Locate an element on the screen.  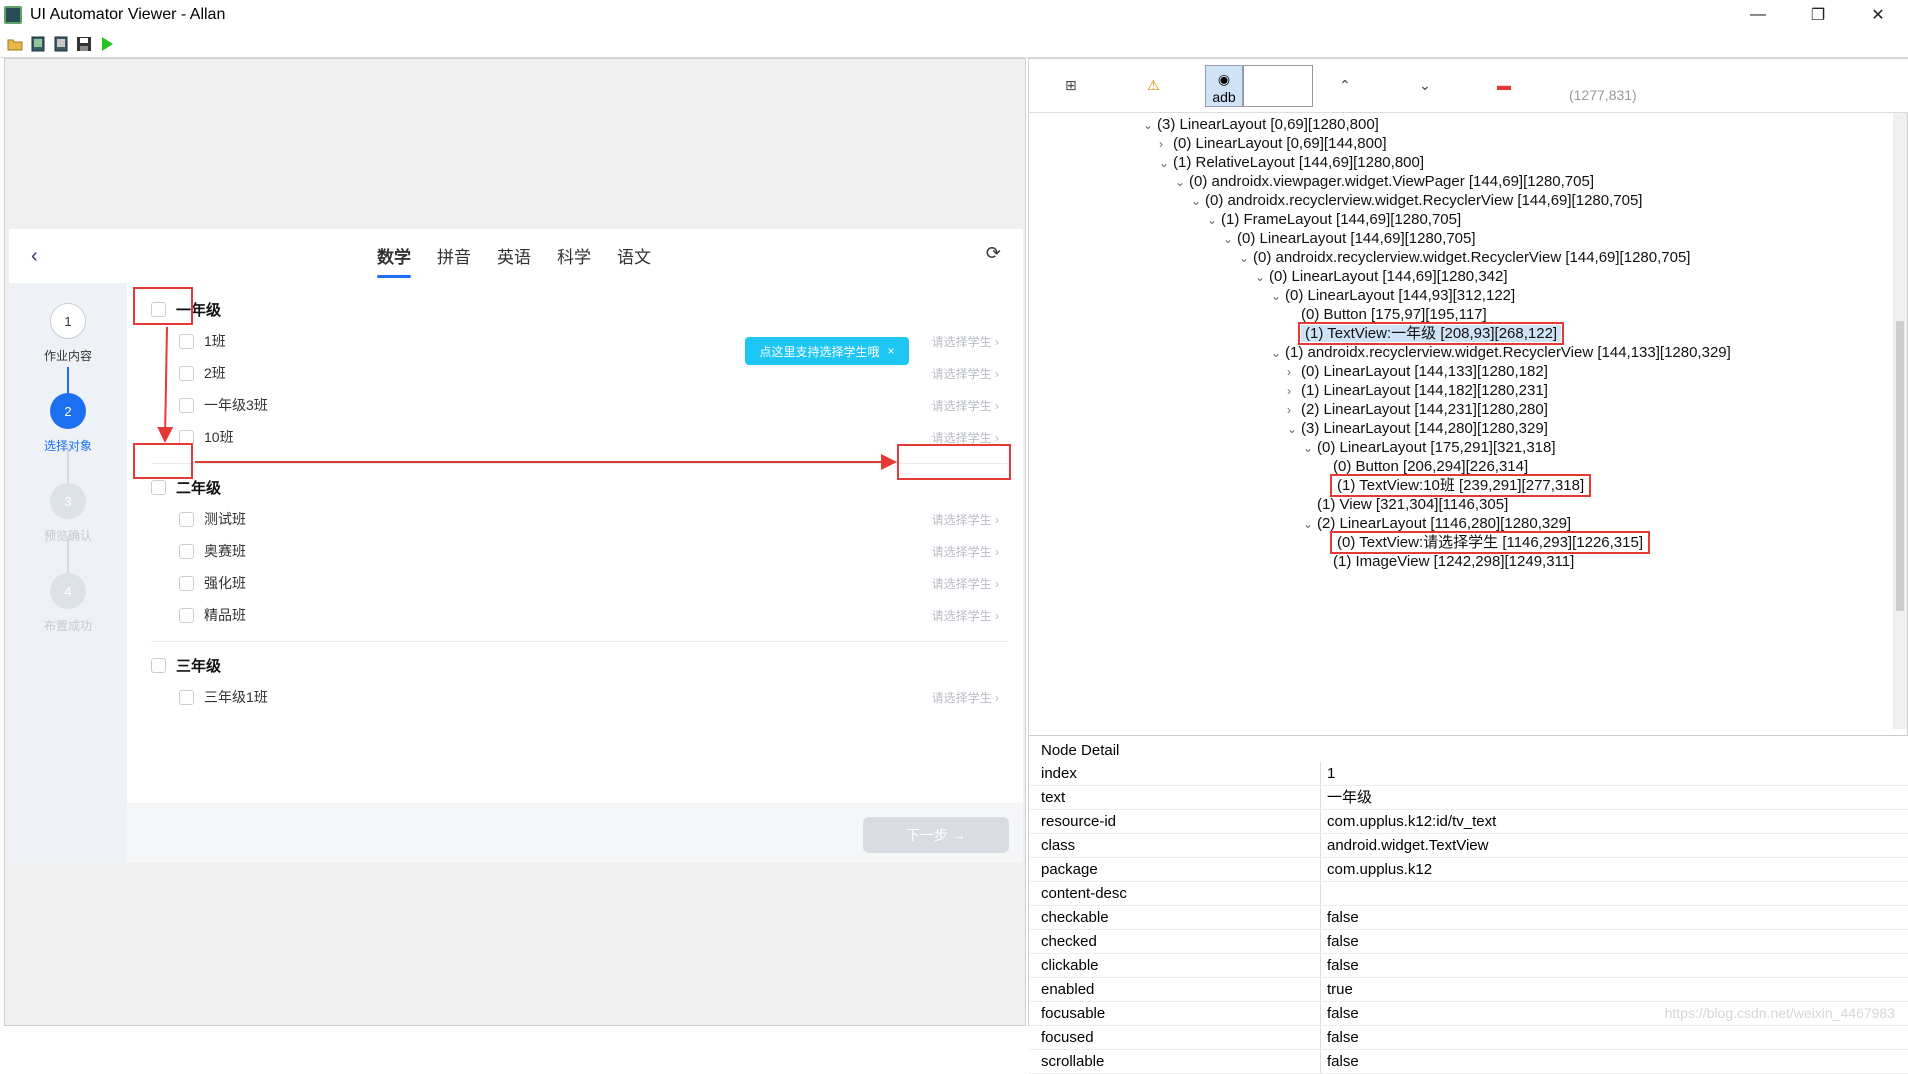
tree-node-label: (0) LinearLayout [144,133][1280,182] is located at coordinates (1424, 371).